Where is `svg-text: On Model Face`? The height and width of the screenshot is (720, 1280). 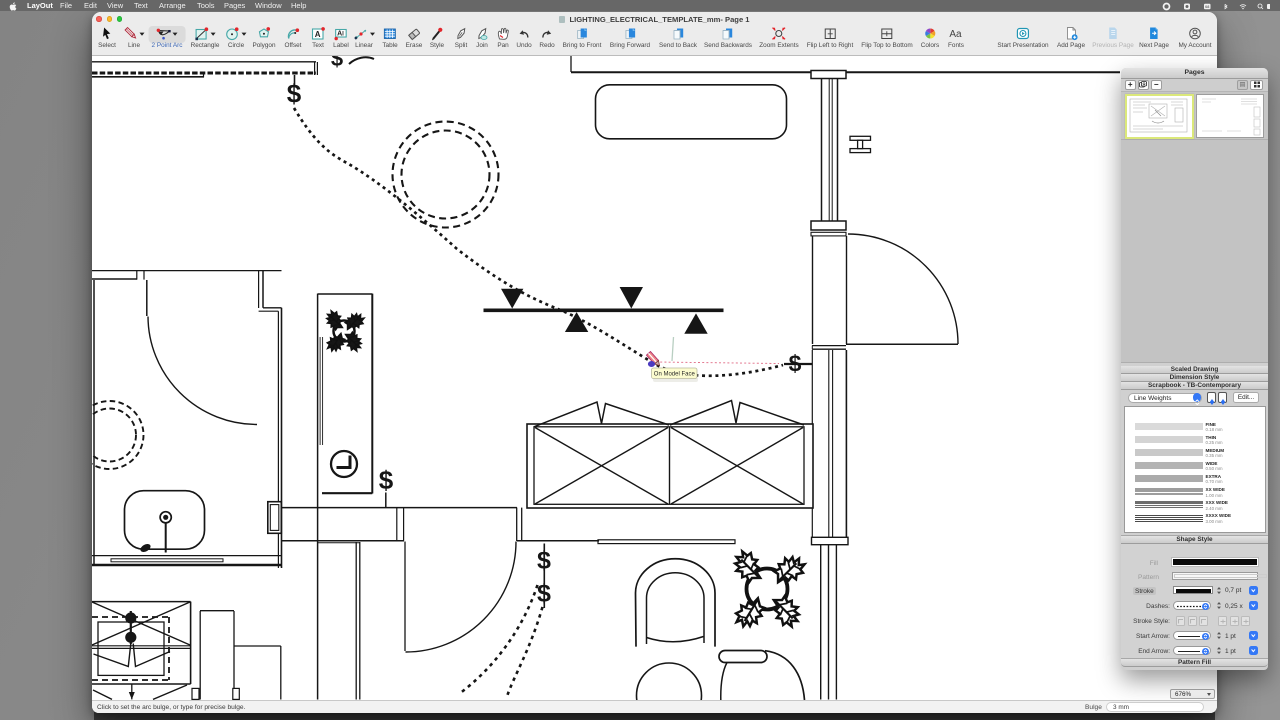 svg-text: On Model Face is located at coordinates (675, 375).